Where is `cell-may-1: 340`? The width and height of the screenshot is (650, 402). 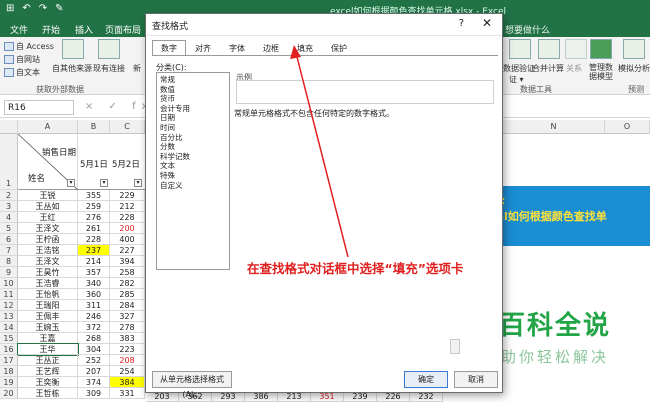 cell-may-1: 340 is located at coordinates (94, 283).